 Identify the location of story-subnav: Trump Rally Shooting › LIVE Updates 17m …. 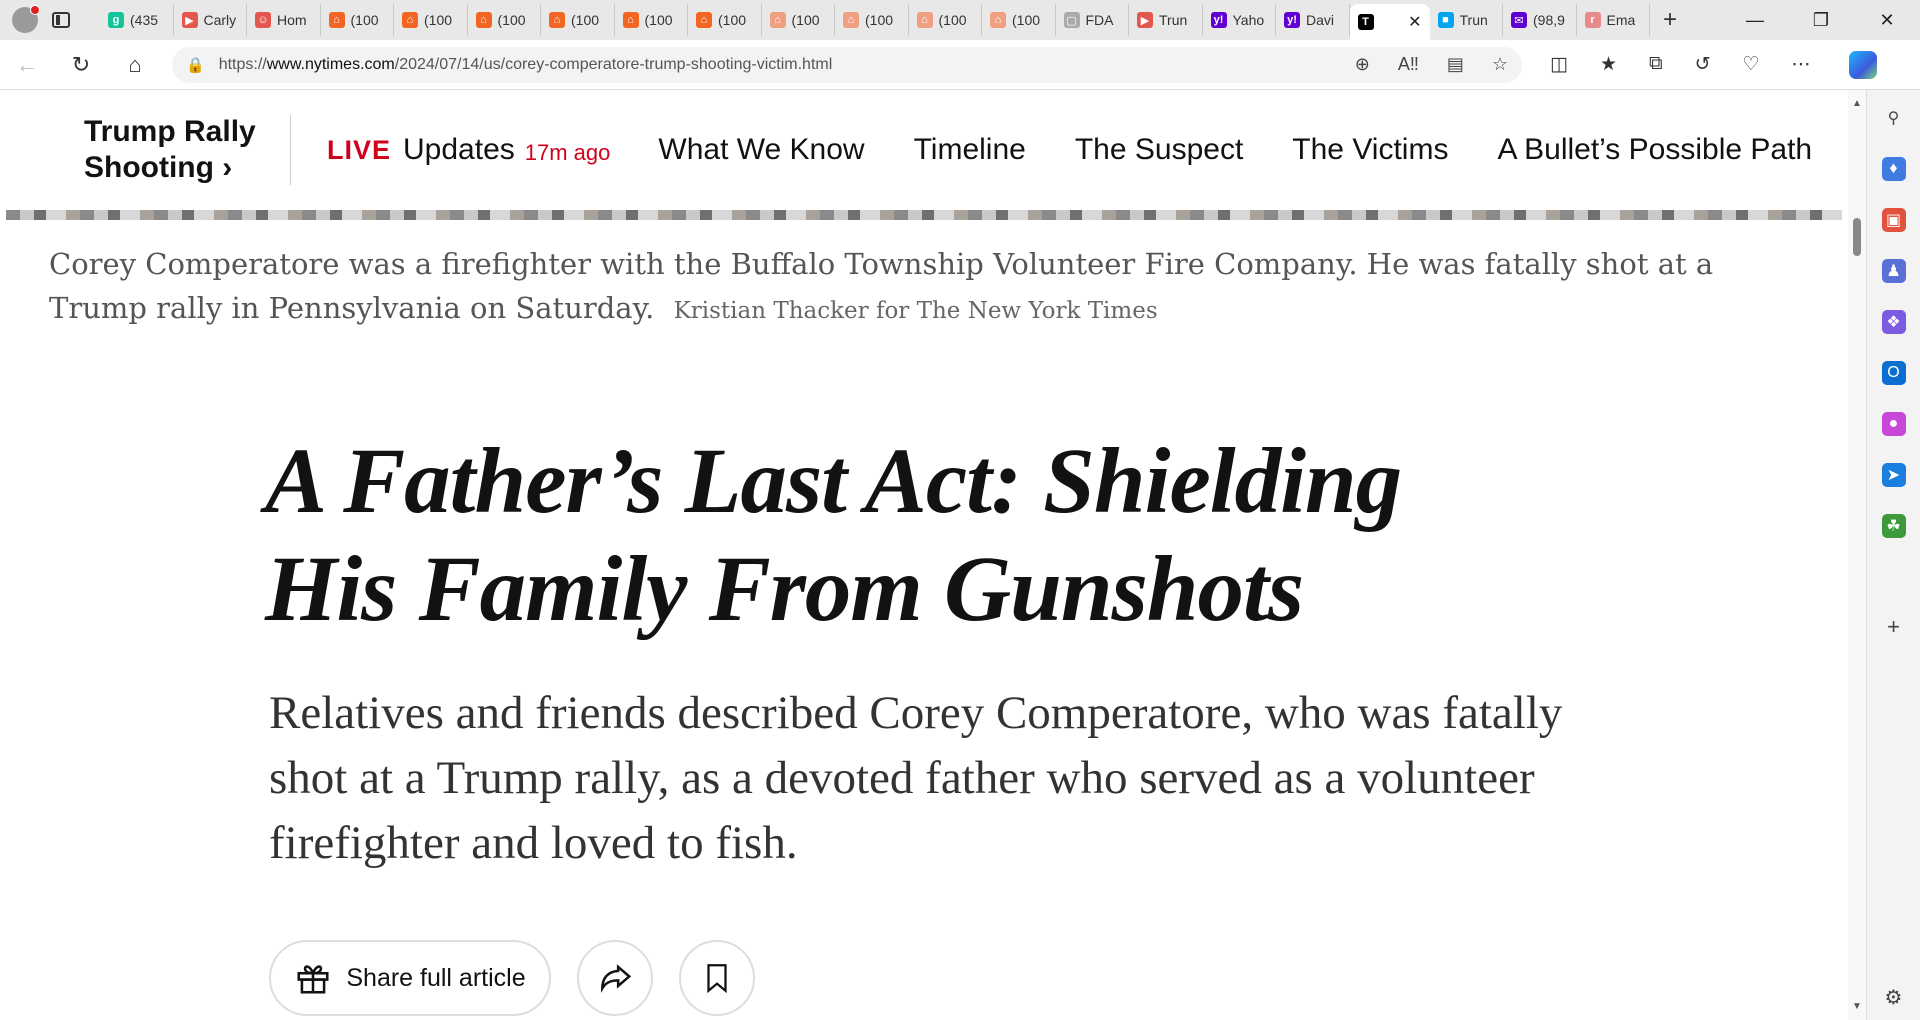
(924, 150).